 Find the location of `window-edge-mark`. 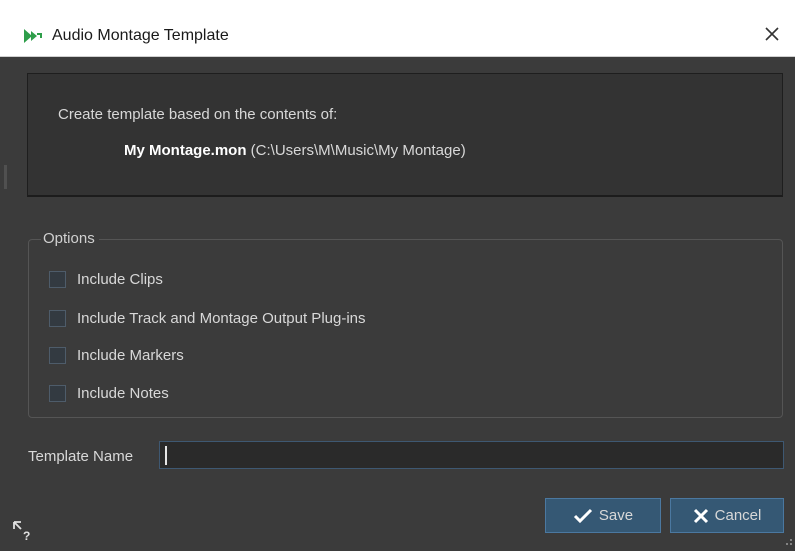

window-edge-mark is located at coordinates (5, 177).